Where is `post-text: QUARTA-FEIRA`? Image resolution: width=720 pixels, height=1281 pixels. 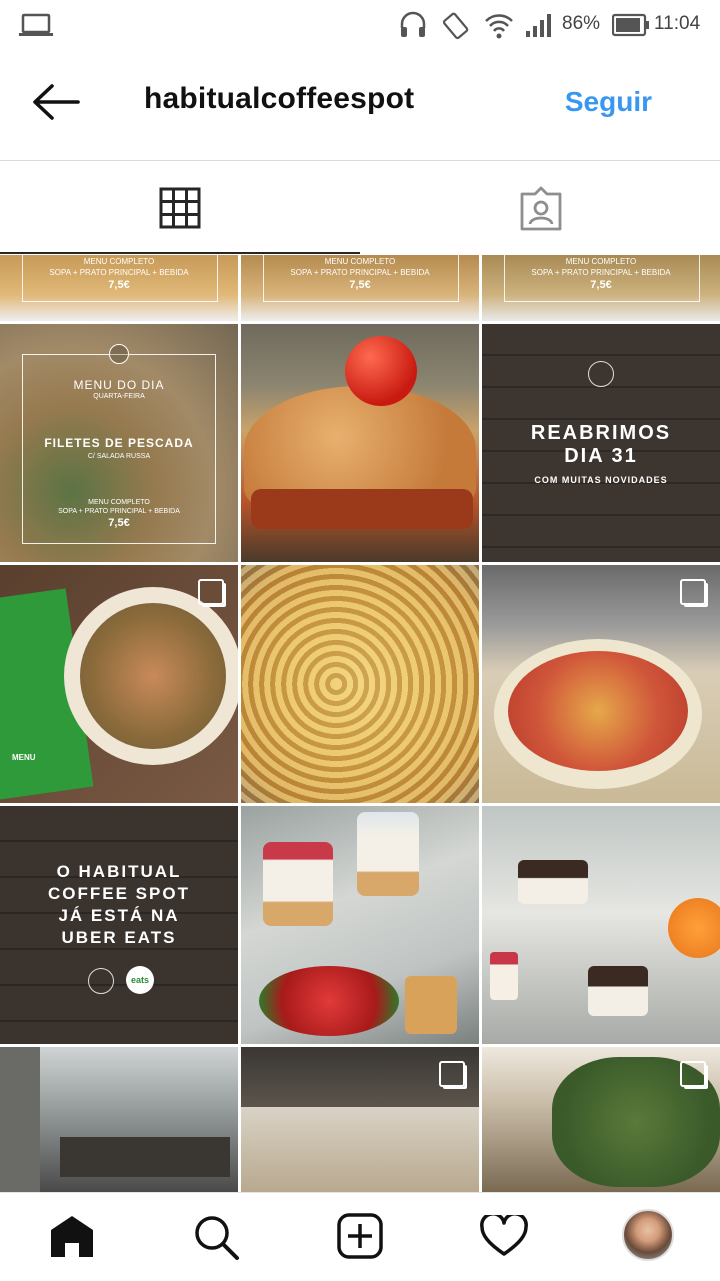 post-text: QUARTA-FEIRA is located at coordinates (119, 396).